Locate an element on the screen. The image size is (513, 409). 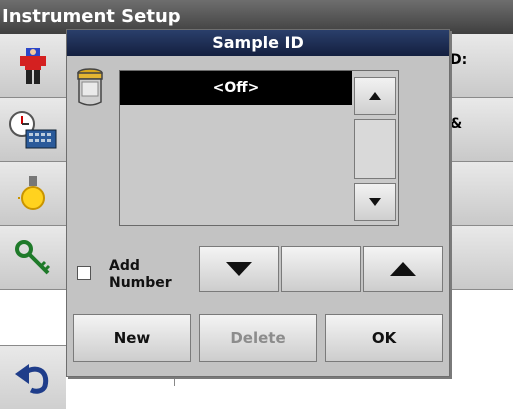
arrow-up-icon is located at coordinates (403, 269).